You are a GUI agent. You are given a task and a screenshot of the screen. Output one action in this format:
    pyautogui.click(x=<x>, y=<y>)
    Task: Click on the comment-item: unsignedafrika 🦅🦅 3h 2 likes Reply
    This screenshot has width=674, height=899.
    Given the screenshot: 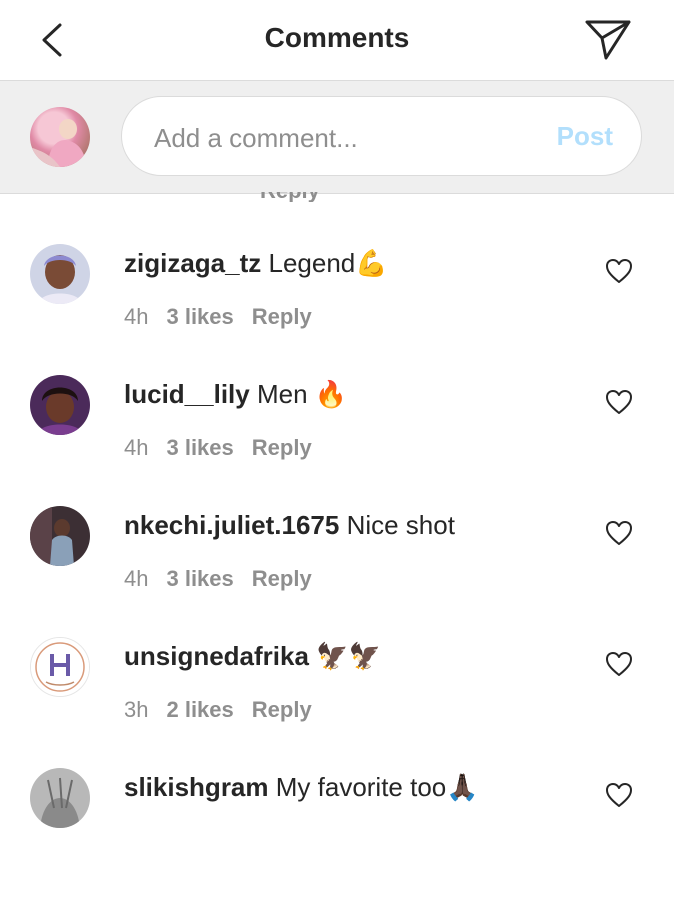 What is the action you would take?
    pyautogui.click(x=337, y=702)
    